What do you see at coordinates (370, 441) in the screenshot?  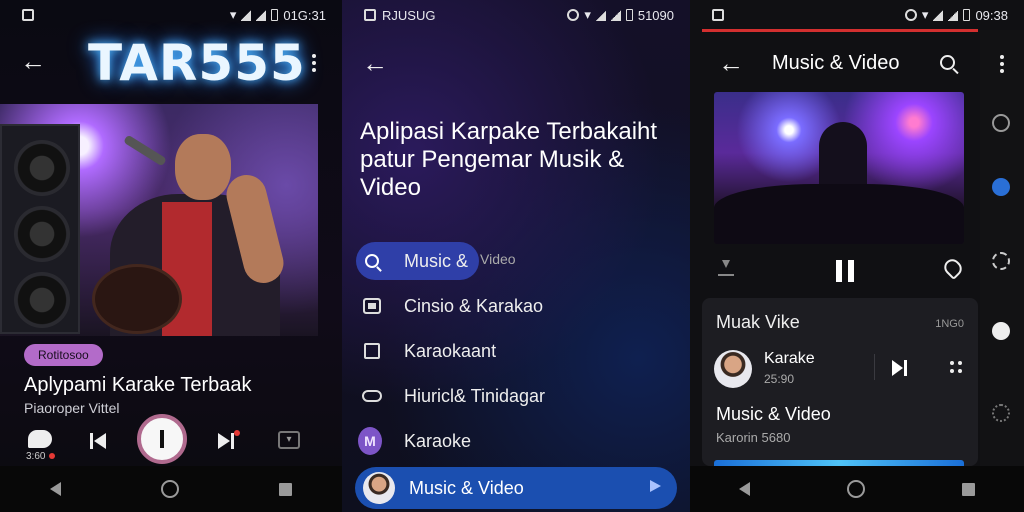 I see `karaoke-app-icon: M` at bounding box center [370, 441].